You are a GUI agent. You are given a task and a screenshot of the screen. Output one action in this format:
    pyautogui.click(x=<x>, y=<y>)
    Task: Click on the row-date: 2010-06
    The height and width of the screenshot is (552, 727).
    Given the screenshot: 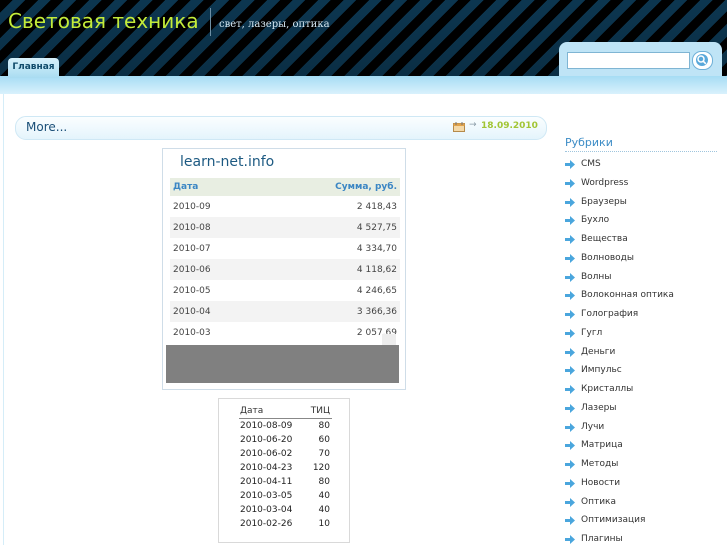 What is the action you would take?
    pyautogui.click(x=192, y=270)
    